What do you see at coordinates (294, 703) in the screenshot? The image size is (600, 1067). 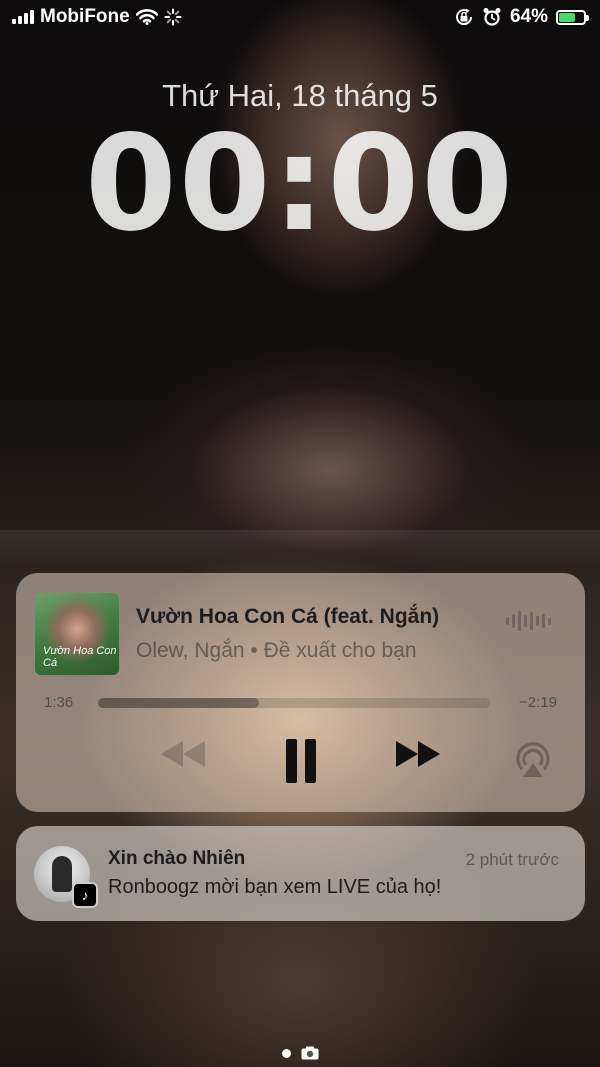 I see `progress-scrubber` at bounding box center [294, 703].